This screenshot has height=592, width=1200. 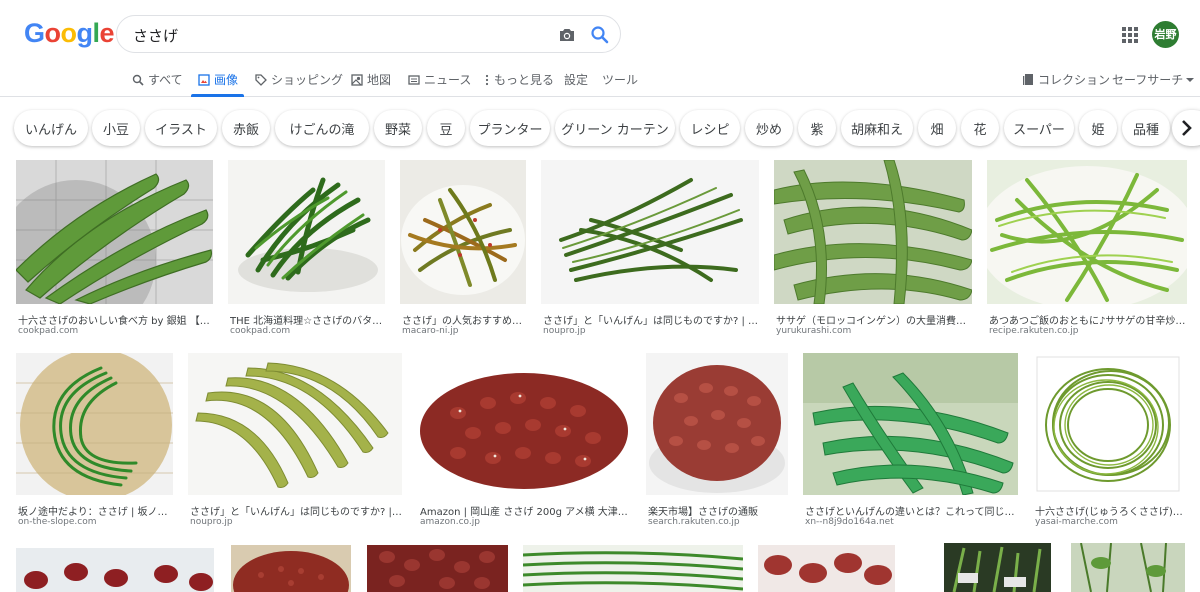 I want to click on settings-label: 設定, so click(x=576, y=80).